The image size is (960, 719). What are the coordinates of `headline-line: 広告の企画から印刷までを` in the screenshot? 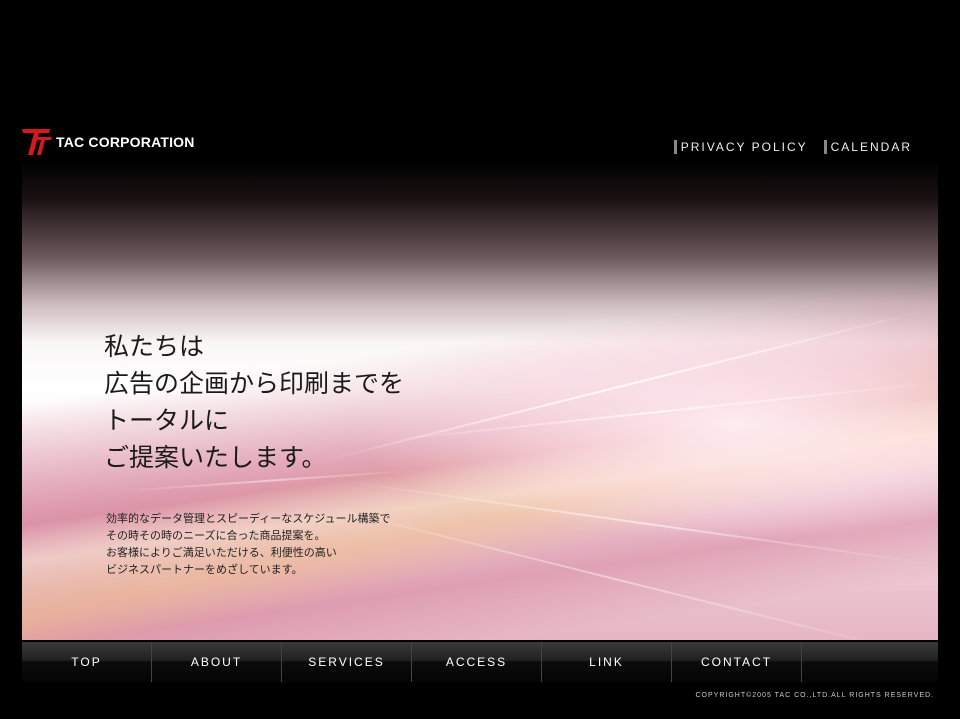 It's located at (254, 383).